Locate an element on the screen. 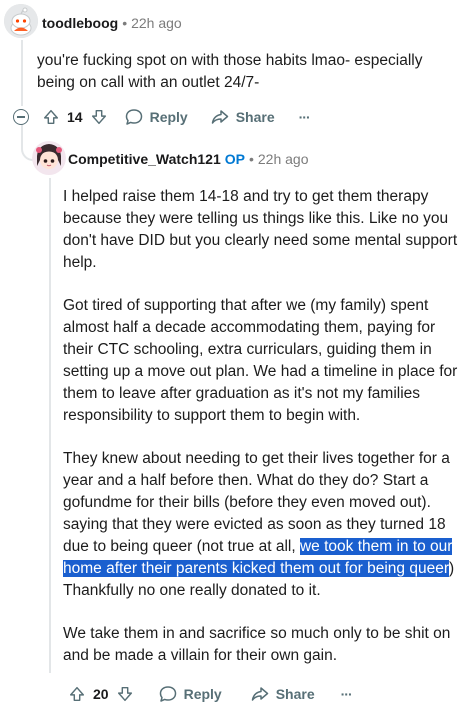 The image size is (460, 706). thread-line-root is located at coordinates (22, 73).